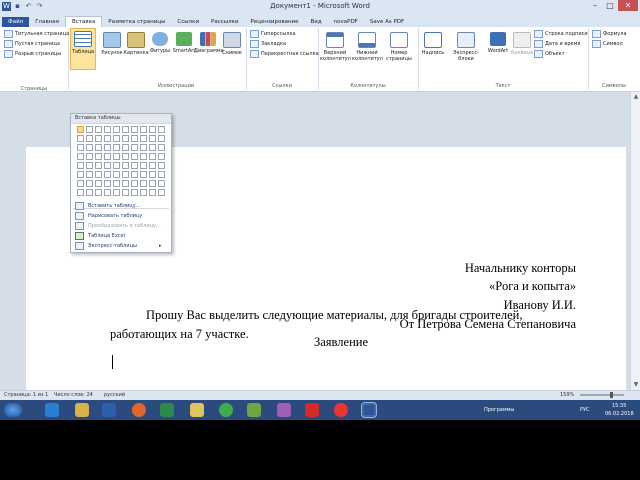 This screenshot has height=480, width=640. Describe the element at coordinates (611, 395) in the screenshot. I see `zoom-slider-knob` at that location.